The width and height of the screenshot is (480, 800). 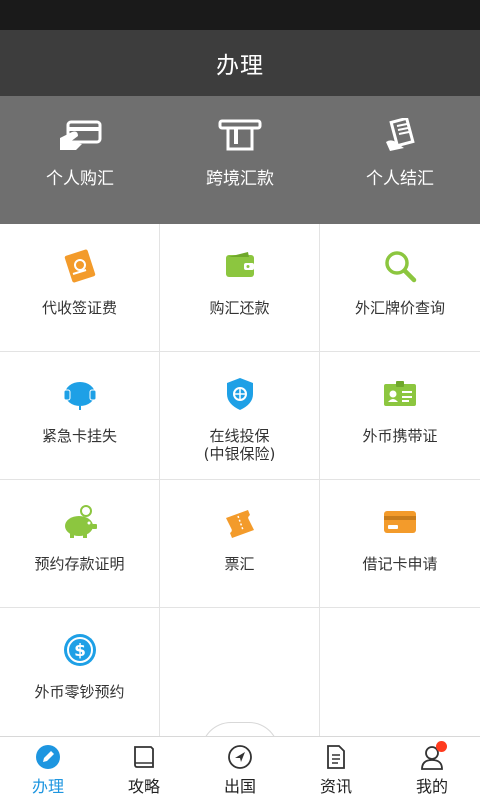 I want to click on status-bar, so click(x=240, y=15).